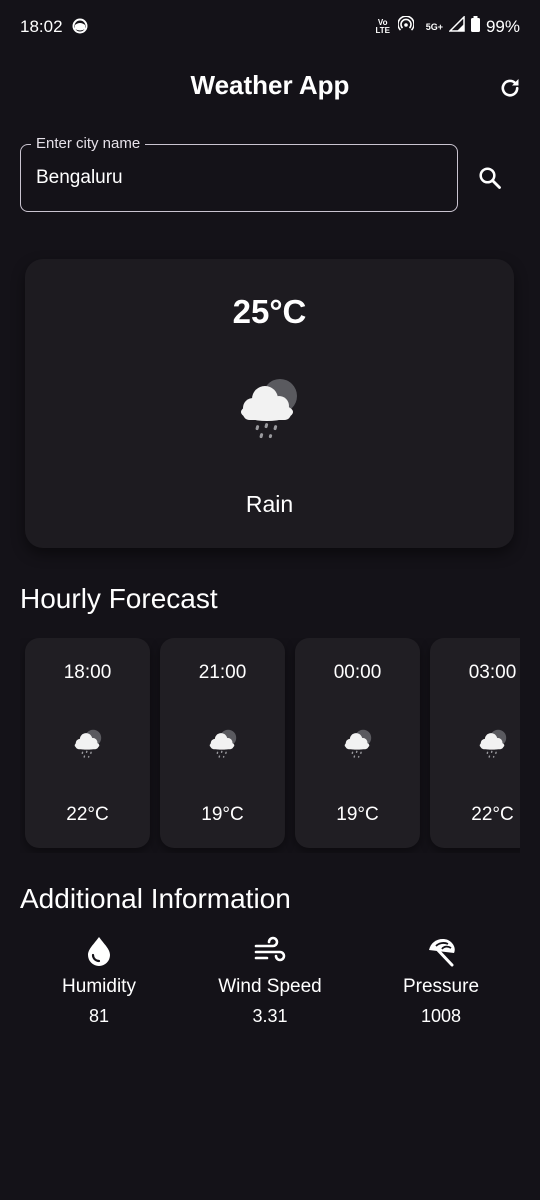 This screenshot has height=1200, width=540. What do you see at coordinates (80, 28) in the screenshot?
I see `notification-icon` at bounding box center [80, 28].